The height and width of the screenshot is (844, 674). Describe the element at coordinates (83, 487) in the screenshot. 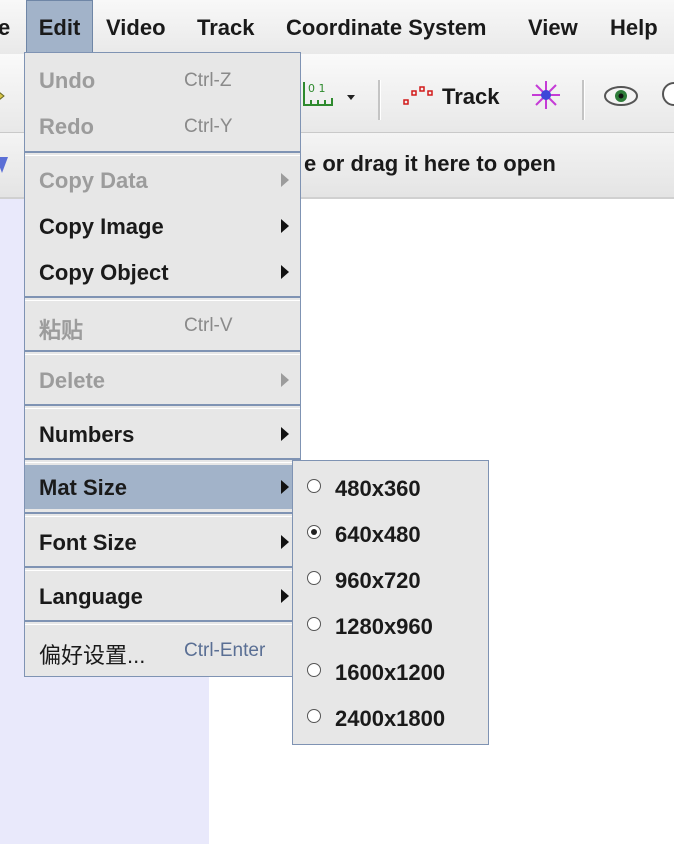

I see `menu-item-label: Mat Size` at that location.